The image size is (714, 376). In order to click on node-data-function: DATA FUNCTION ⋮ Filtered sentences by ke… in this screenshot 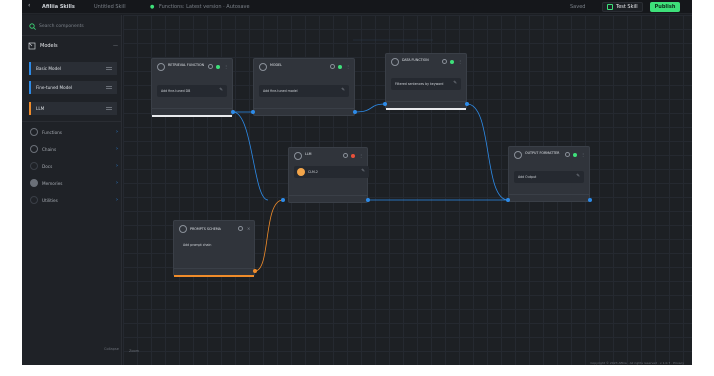, I will do `click(426, 81)`.